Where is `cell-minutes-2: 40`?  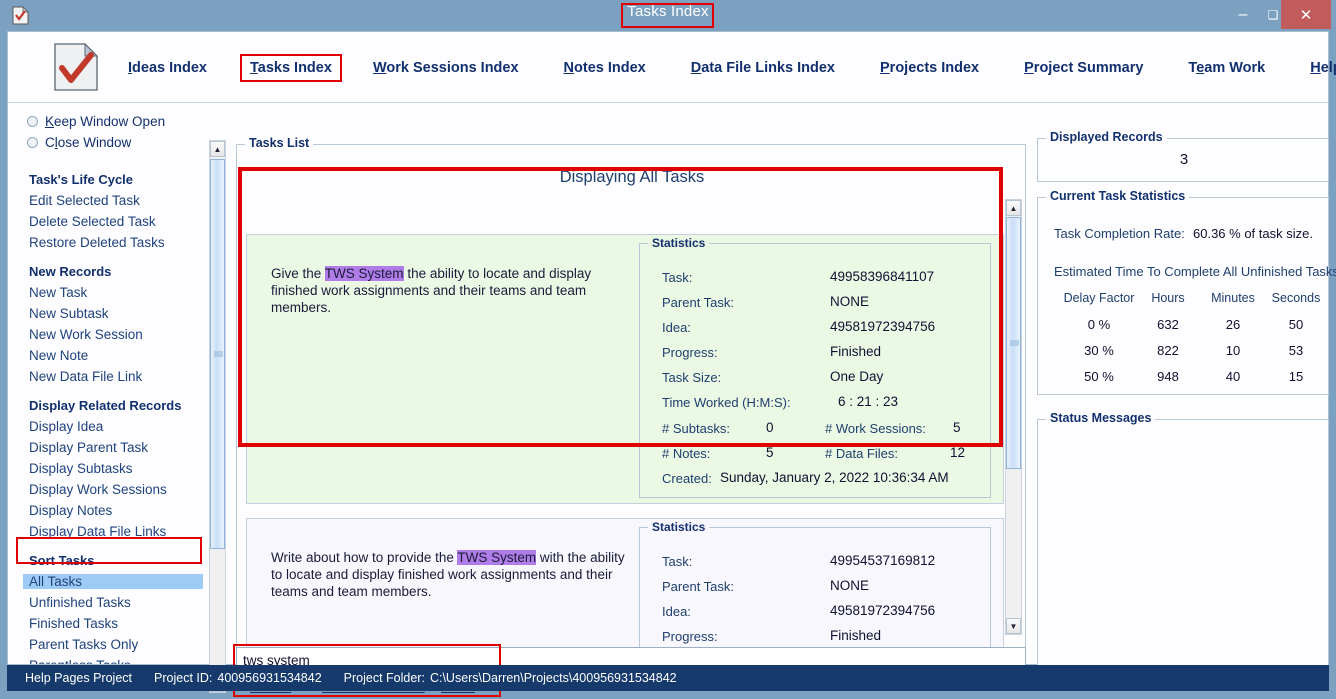
cell-minutes-2: 40 is located at coordinates (1233, 376).